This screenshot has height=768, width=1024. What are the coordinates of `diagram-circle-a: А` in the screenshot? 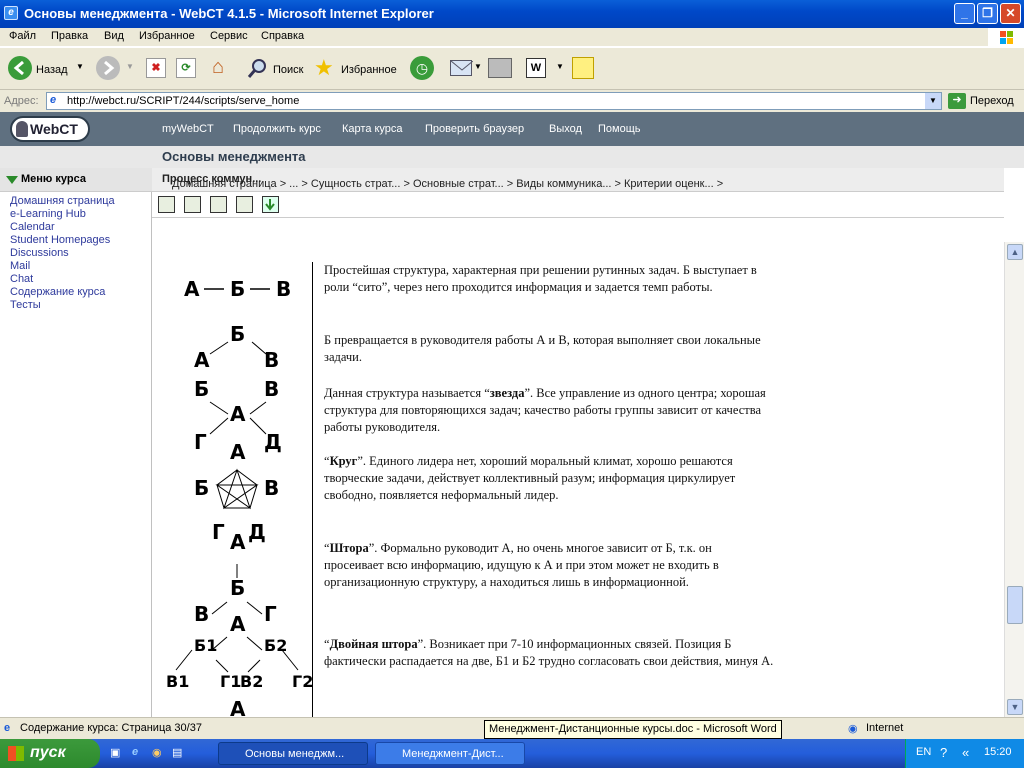 It's located at (238, 452).